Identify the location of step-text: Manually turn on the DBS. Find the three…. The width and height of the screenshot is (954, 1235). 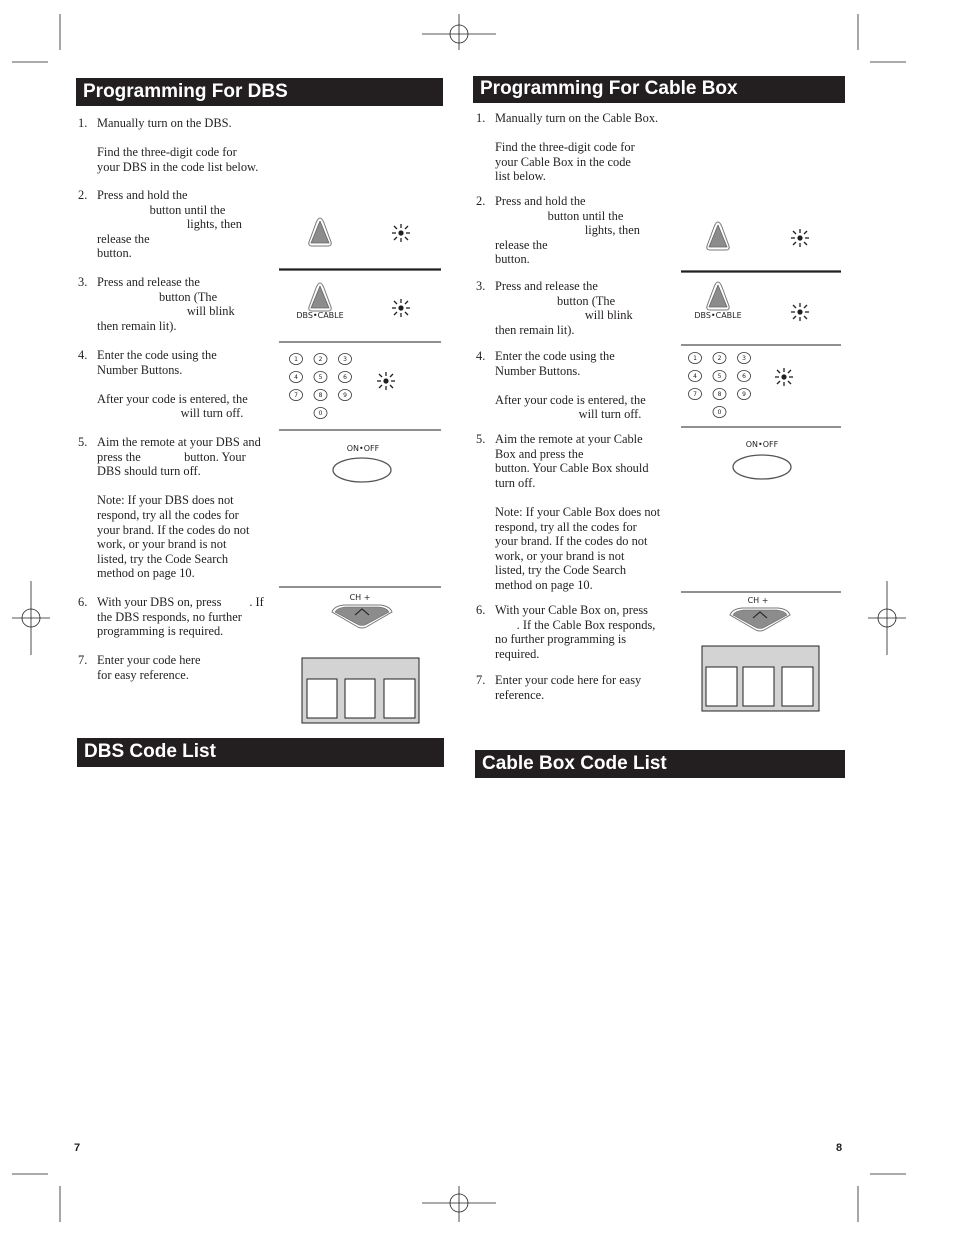
(178, 145).